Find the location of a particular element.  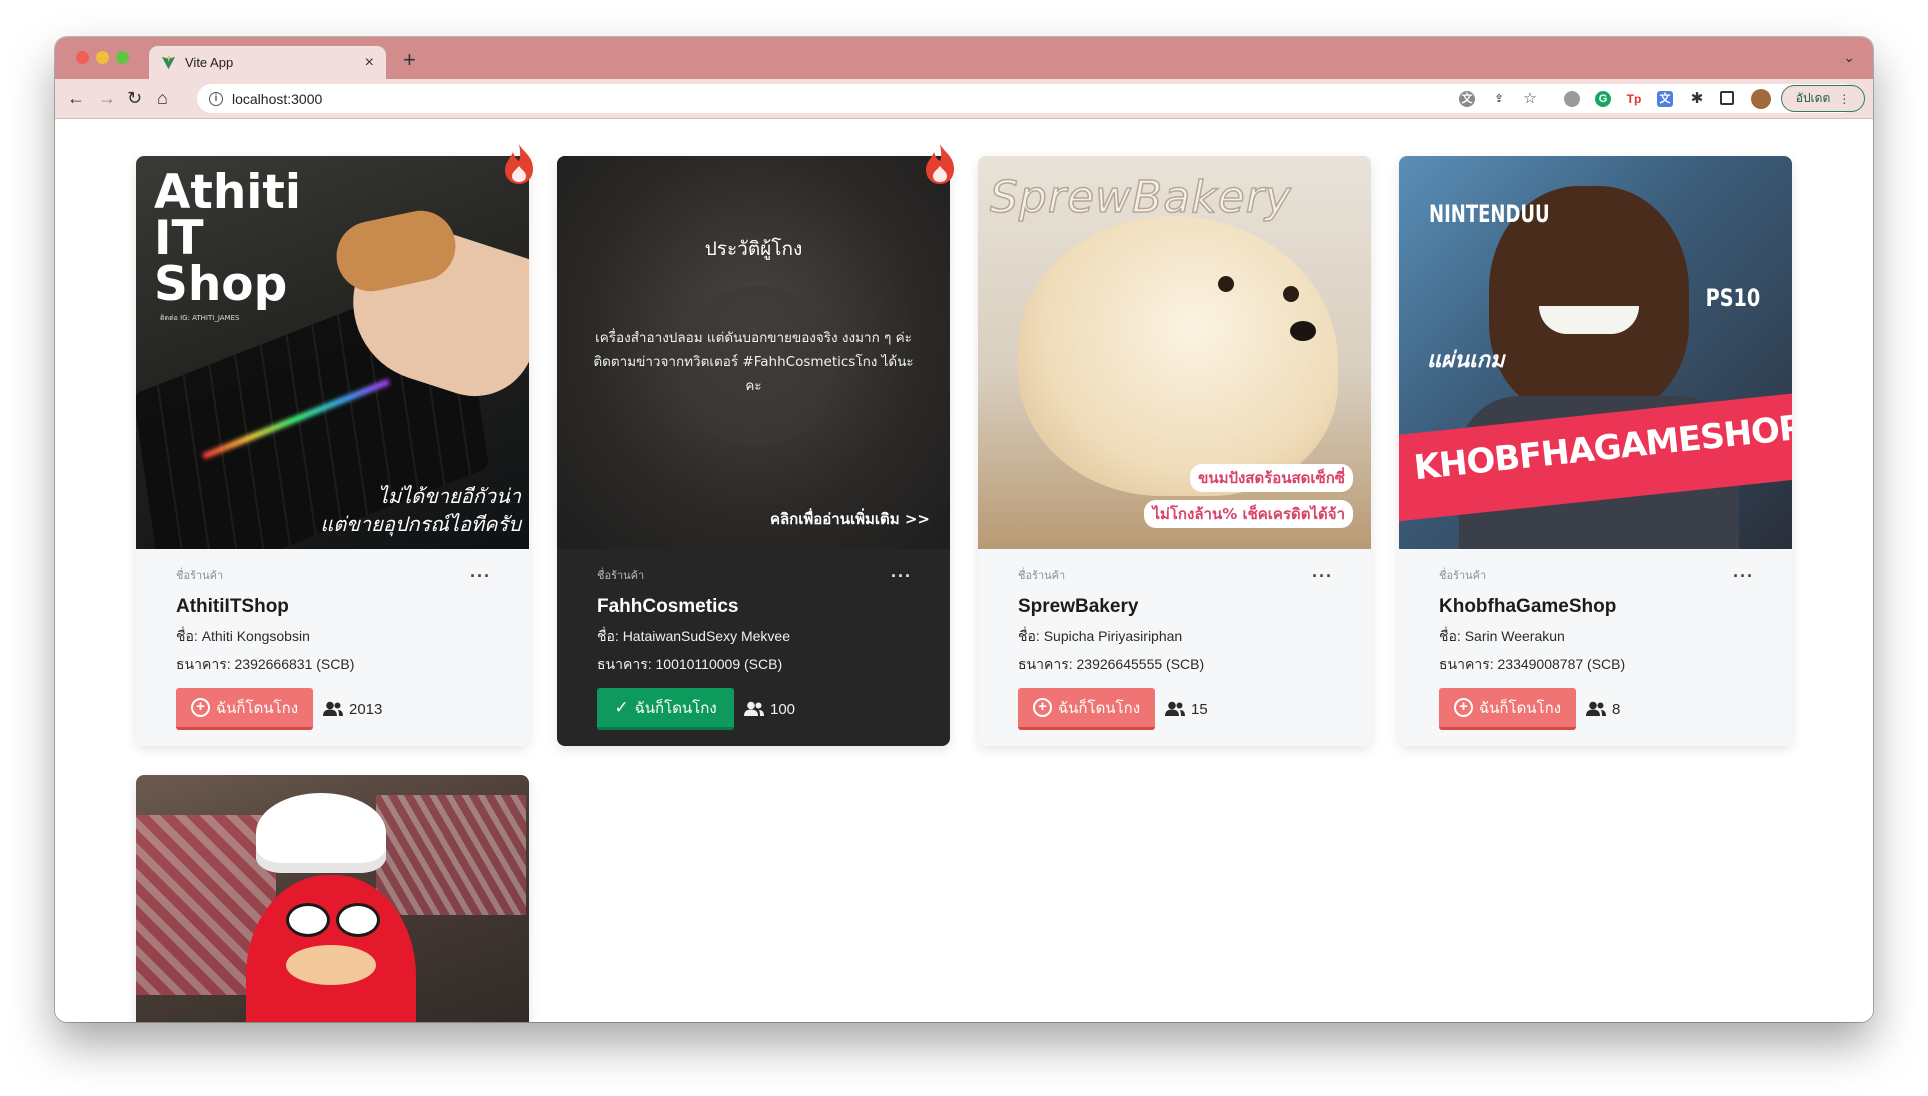

dog-eye-left is located at coordinates (1226, 284).